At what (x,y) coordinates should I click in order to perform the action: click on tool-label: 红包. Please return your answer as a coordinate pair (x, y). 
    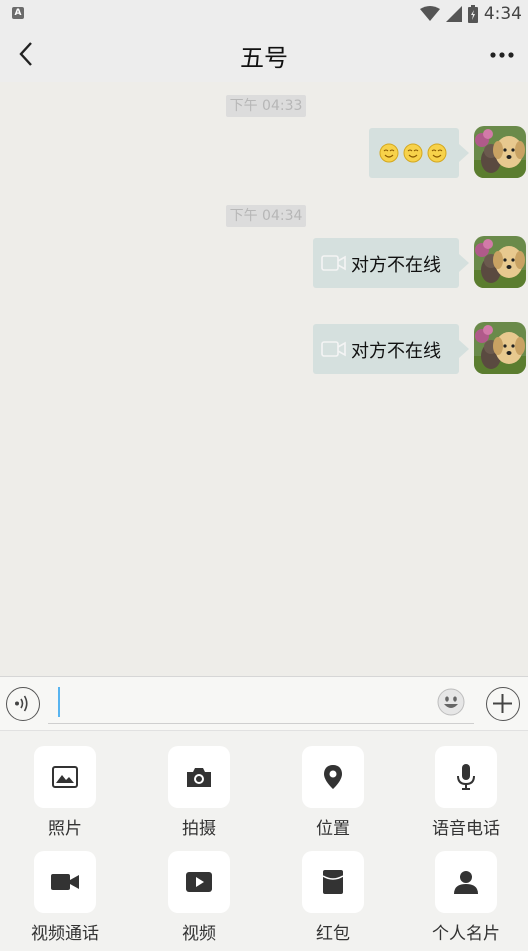
    Looking at the image, I should click on (333, 934).